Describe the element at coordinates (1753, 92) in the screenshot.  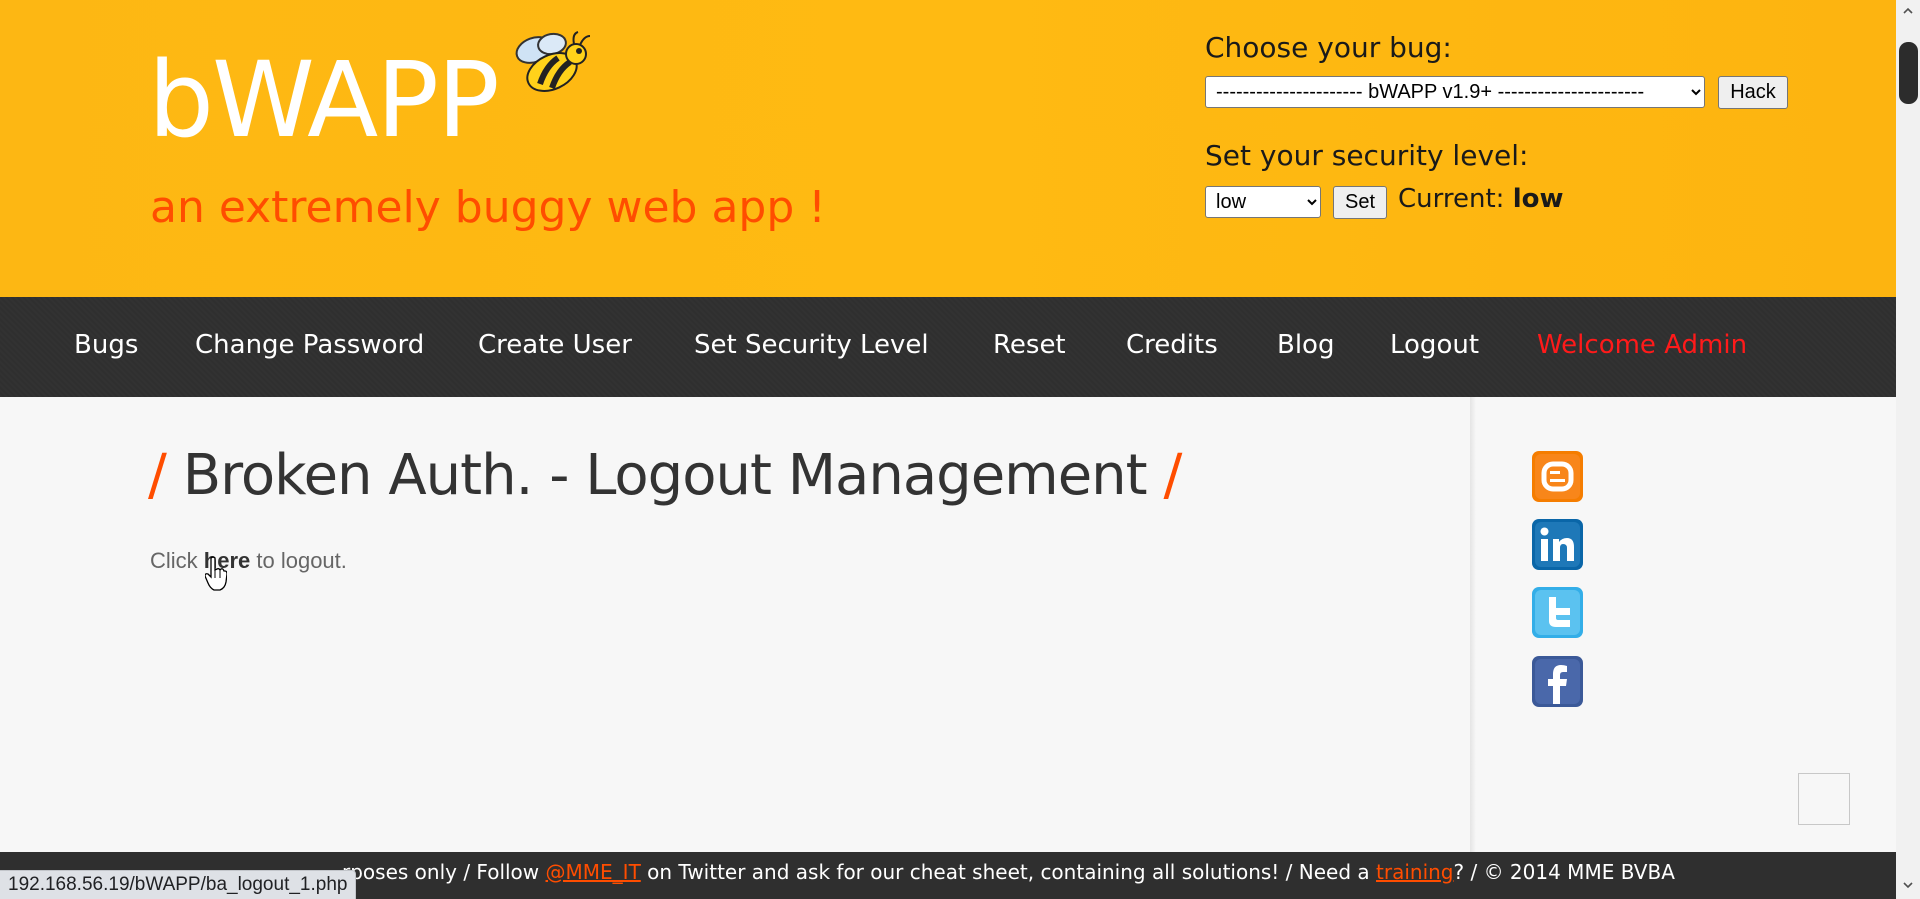
I see `hack-button: Hack` at that location.